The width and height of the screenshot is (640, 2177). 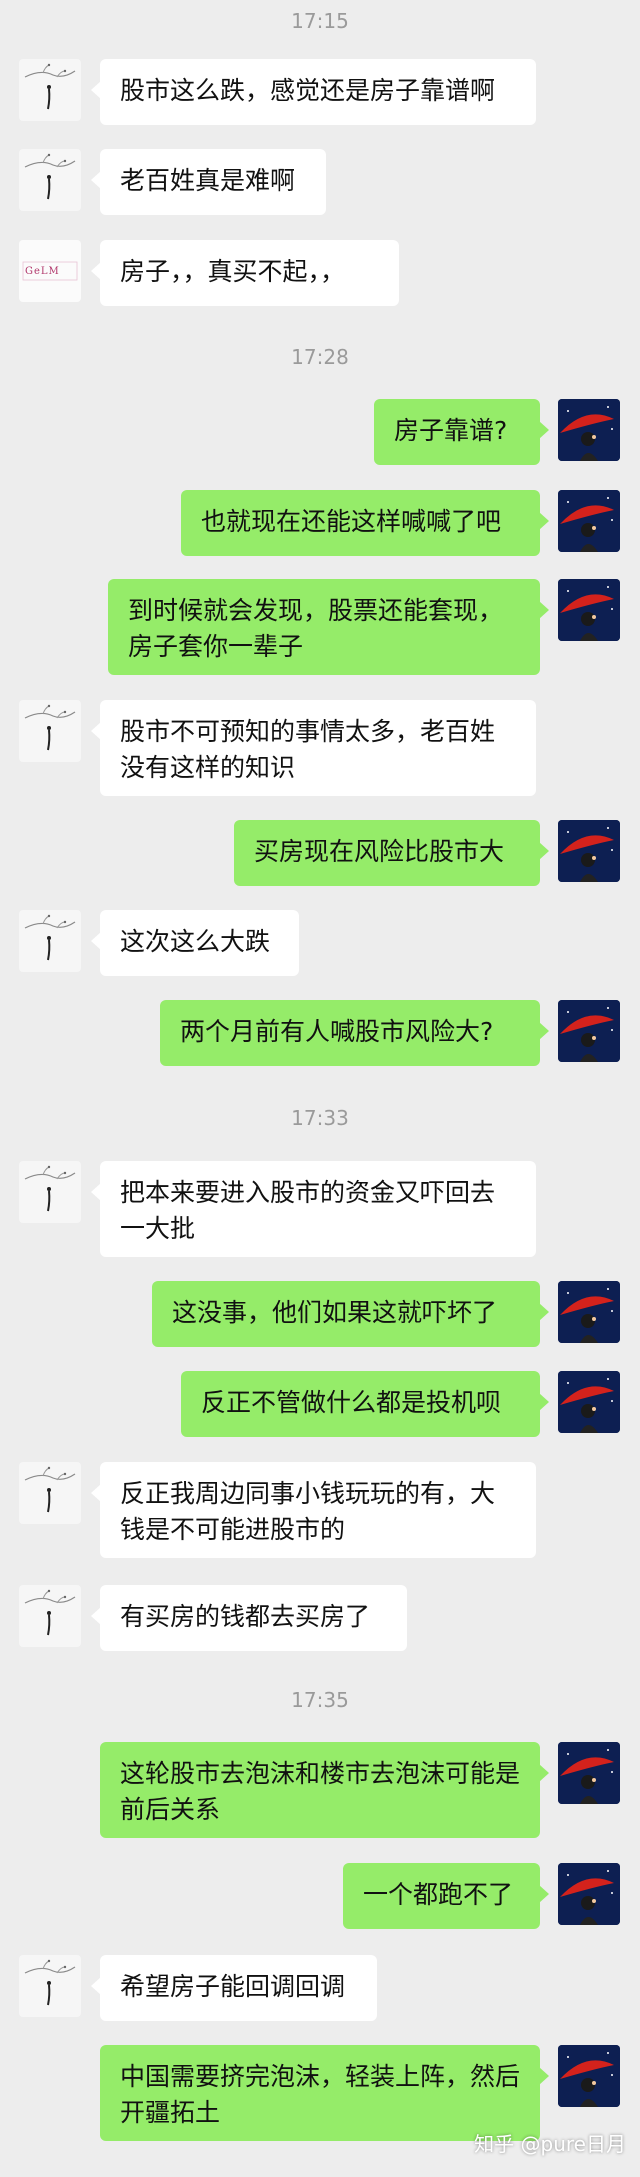 I want to click on message-bubble: 房子靠谱?, so click(x=461, y=432).